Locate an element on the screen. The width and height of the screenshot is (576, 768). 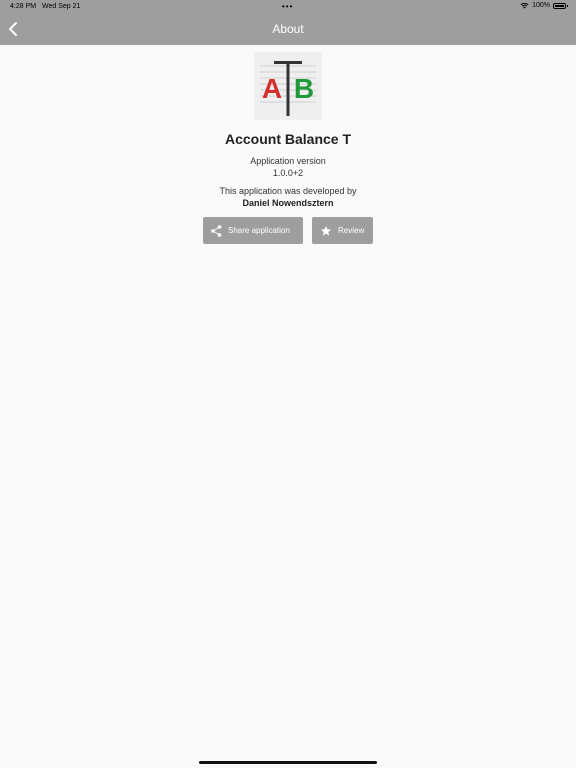
review-button: Review is located at coordinates (342, 230).